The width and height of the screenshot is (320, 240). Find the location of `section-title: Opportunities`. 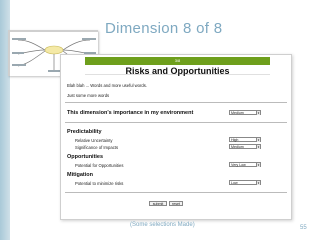

section-title: Opportunities is located at coordinates (85, 157).